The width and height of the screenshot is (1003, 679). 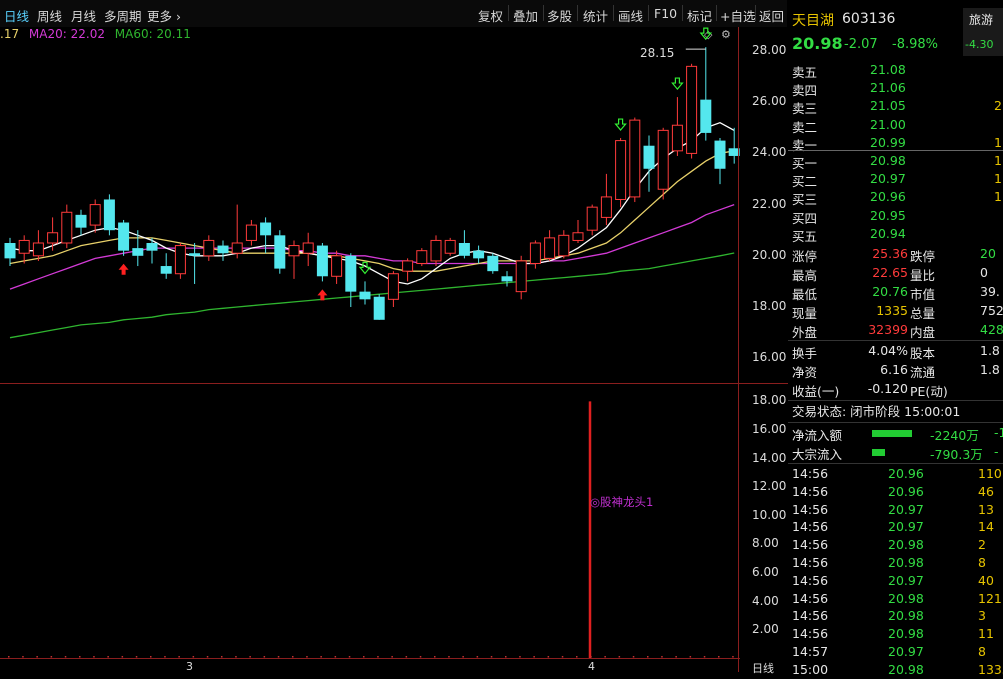 I want to click on stat-value: 25.36, so click(x=890, y=253).